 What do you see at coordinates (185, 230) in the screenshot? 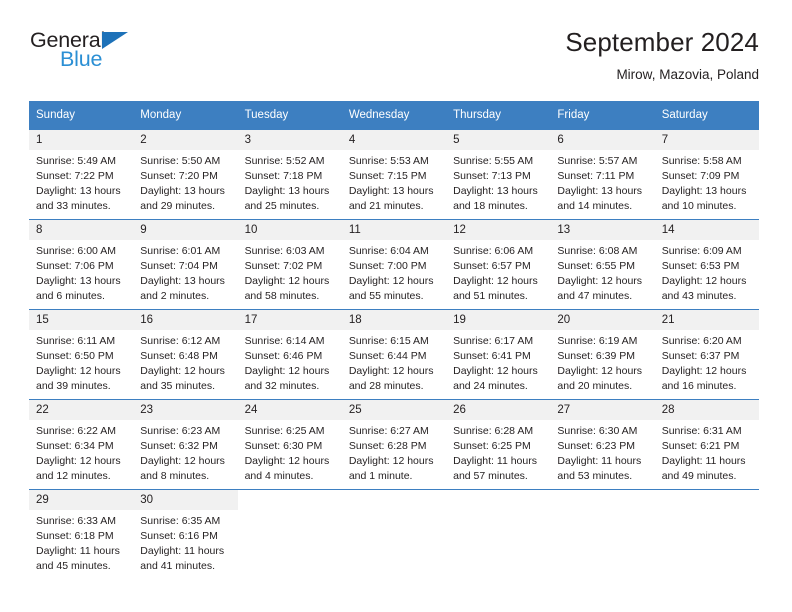
I see `day-number: 9` at bounding box center [185, 230].